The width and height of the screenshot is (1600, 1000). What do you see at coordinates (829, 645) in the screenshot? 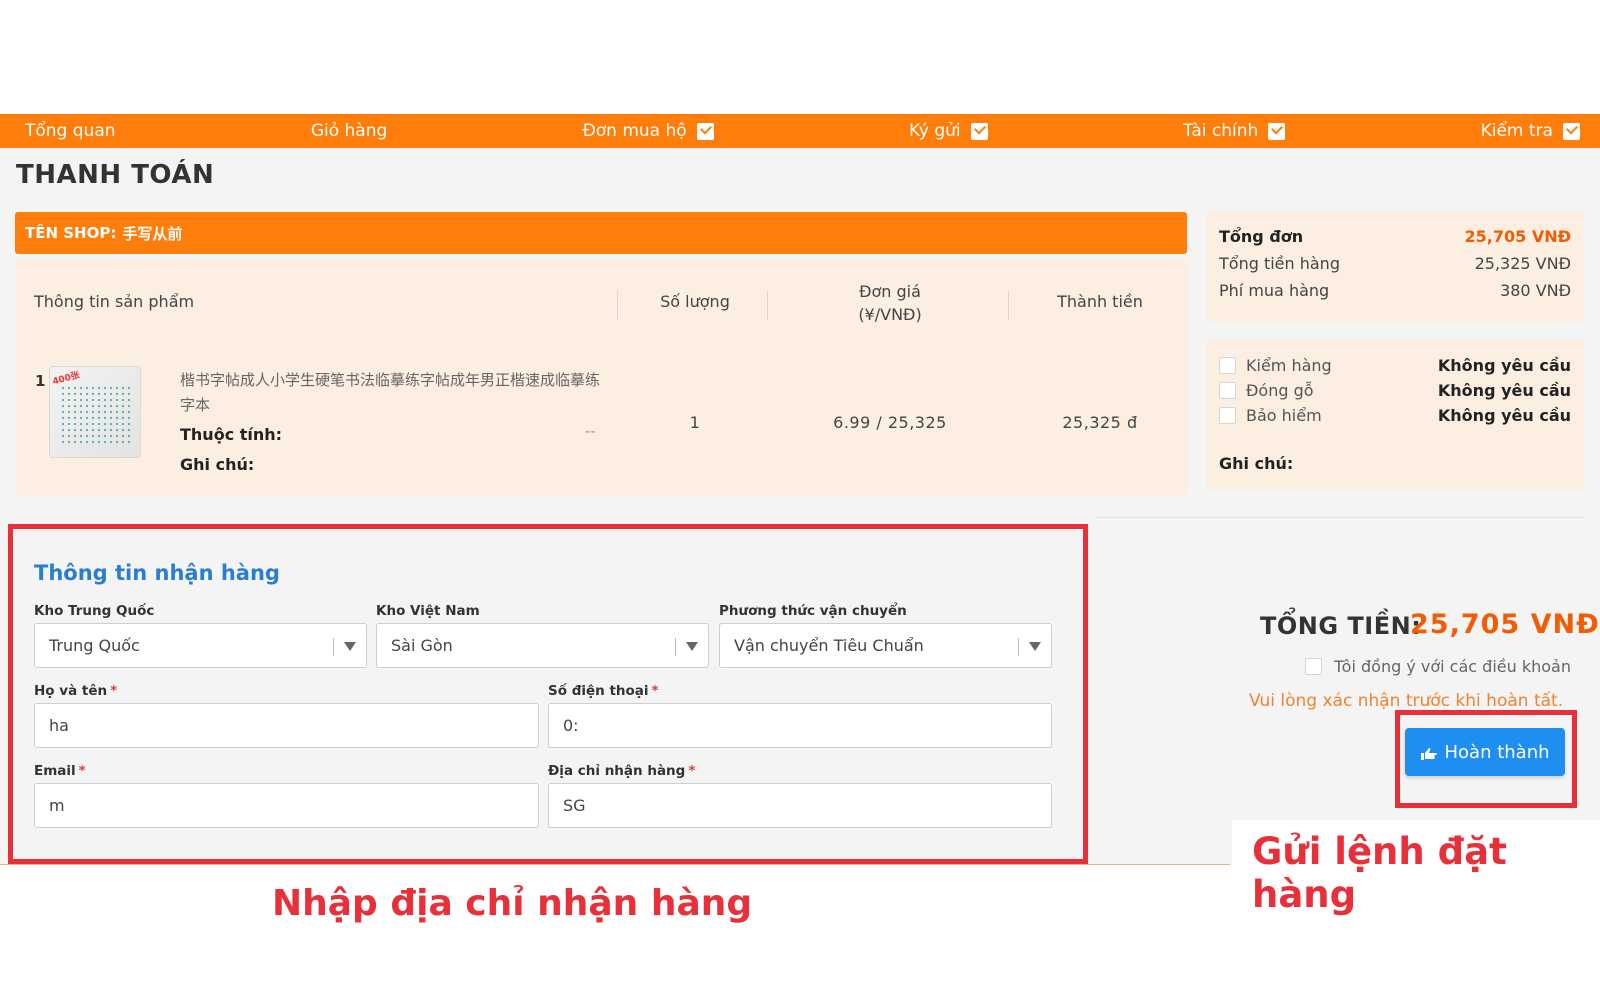
I see `shipping-method-value: Vận chuyển Tiêu Chuẩn` at bounding box center [829, 645].